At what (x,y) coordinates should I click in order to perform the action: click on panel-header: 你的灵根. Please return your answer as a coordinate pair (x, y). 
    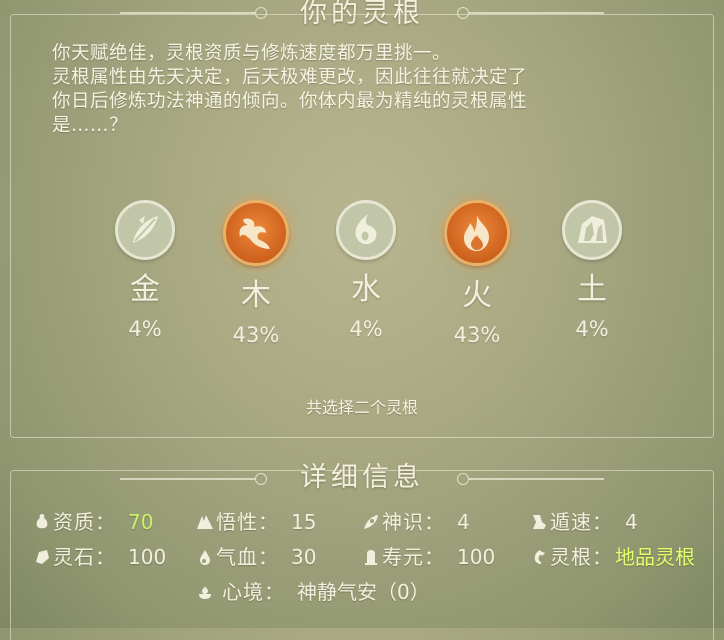
    Looking at the image, I should click on (362, 17).